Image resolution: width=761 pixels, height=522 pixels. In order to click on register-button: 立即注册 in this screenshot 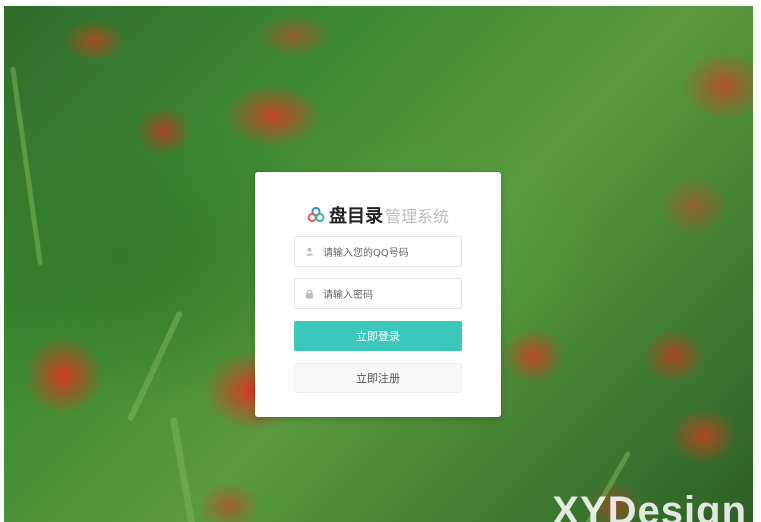, I will do `click(378, 378)`.